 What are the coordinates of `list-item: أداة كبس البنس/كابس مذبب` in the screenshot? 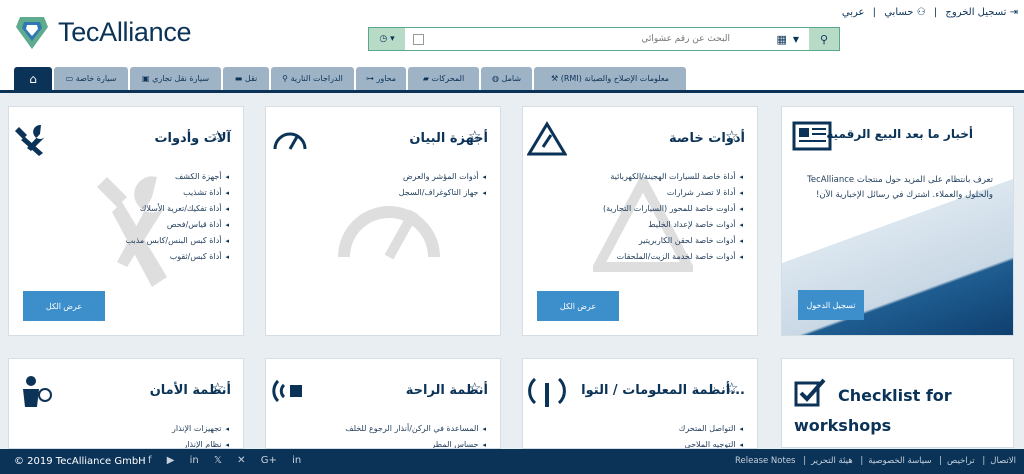 It's located at (177, 241).